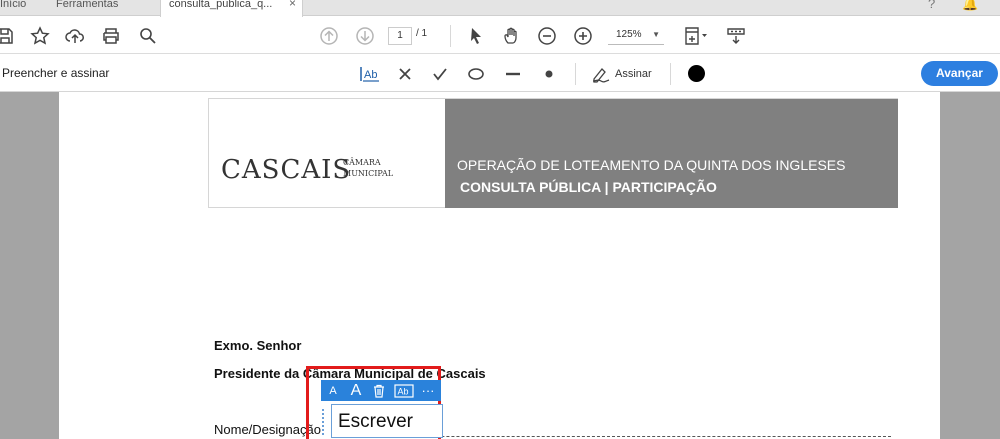 This screenshot has height=439, width=1000. Describe the element at coordinates (333, 390) in the screenshot. I see `decrease-font-icon: A` at that location.